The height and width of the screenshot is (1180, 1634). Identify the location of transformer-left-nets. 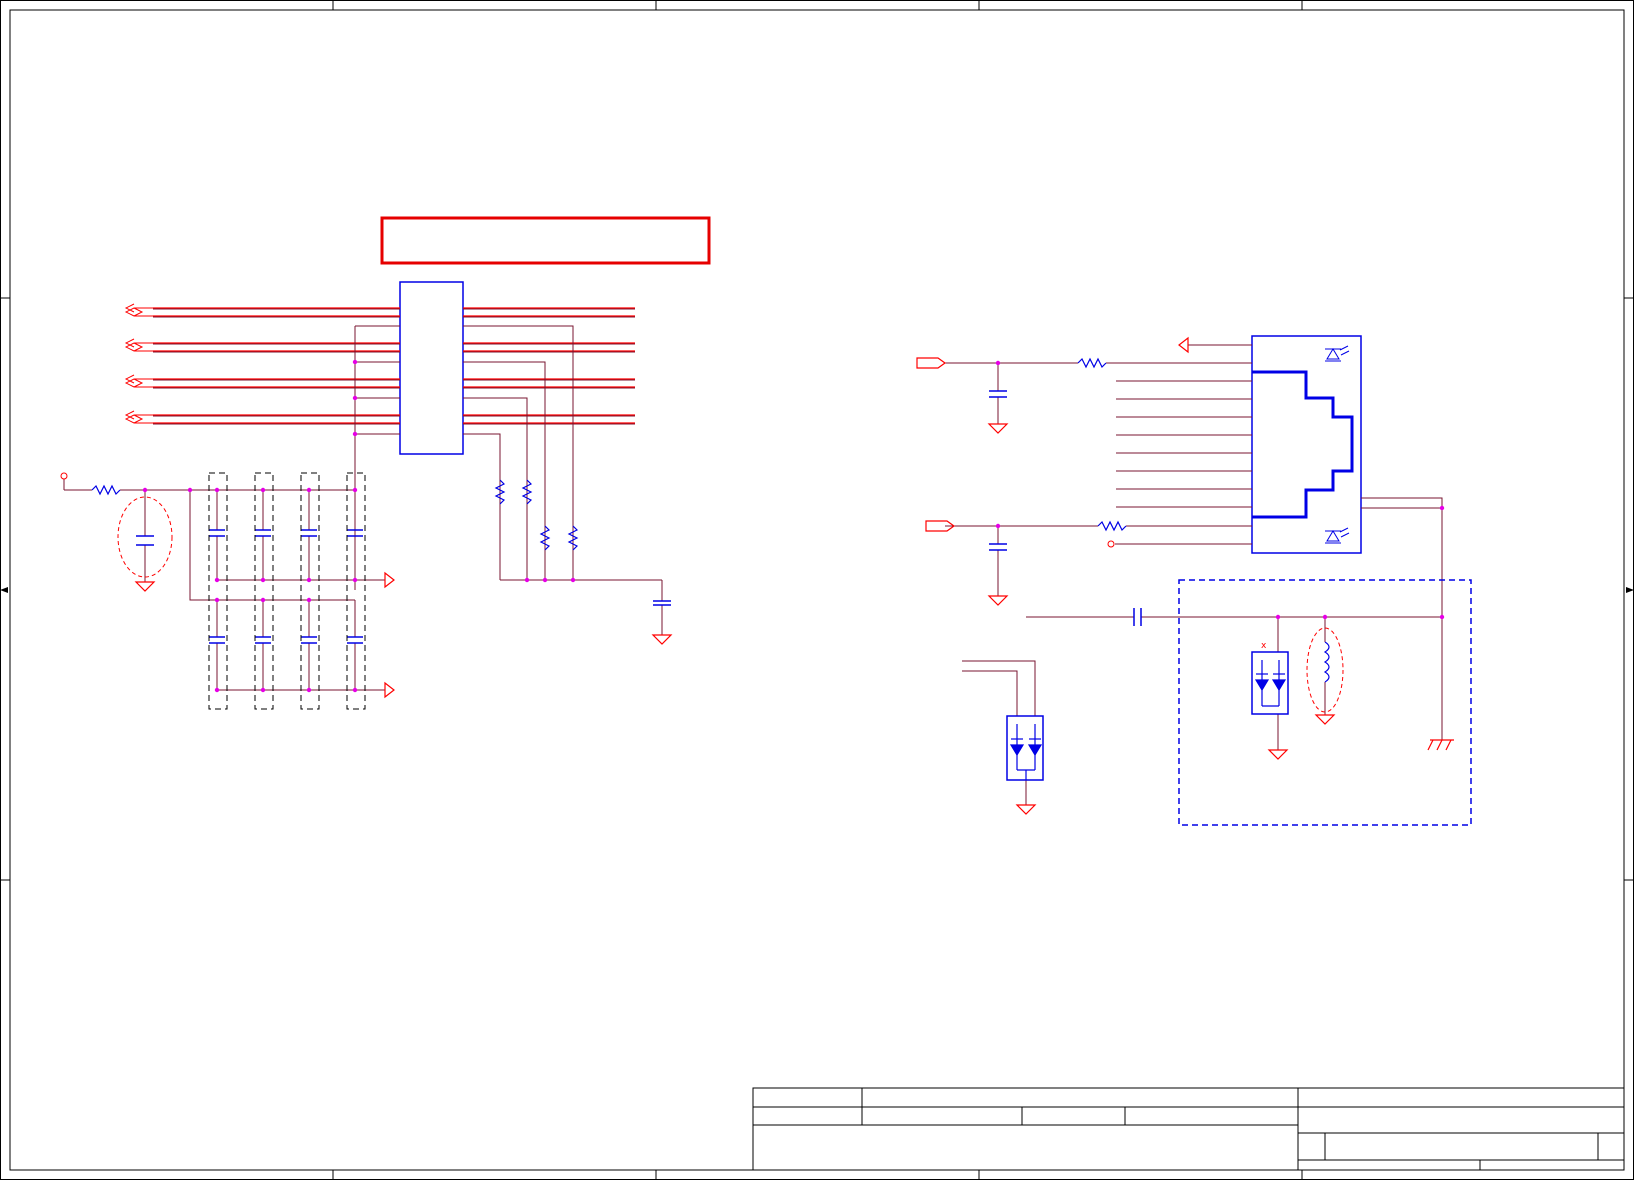
(276, 365).